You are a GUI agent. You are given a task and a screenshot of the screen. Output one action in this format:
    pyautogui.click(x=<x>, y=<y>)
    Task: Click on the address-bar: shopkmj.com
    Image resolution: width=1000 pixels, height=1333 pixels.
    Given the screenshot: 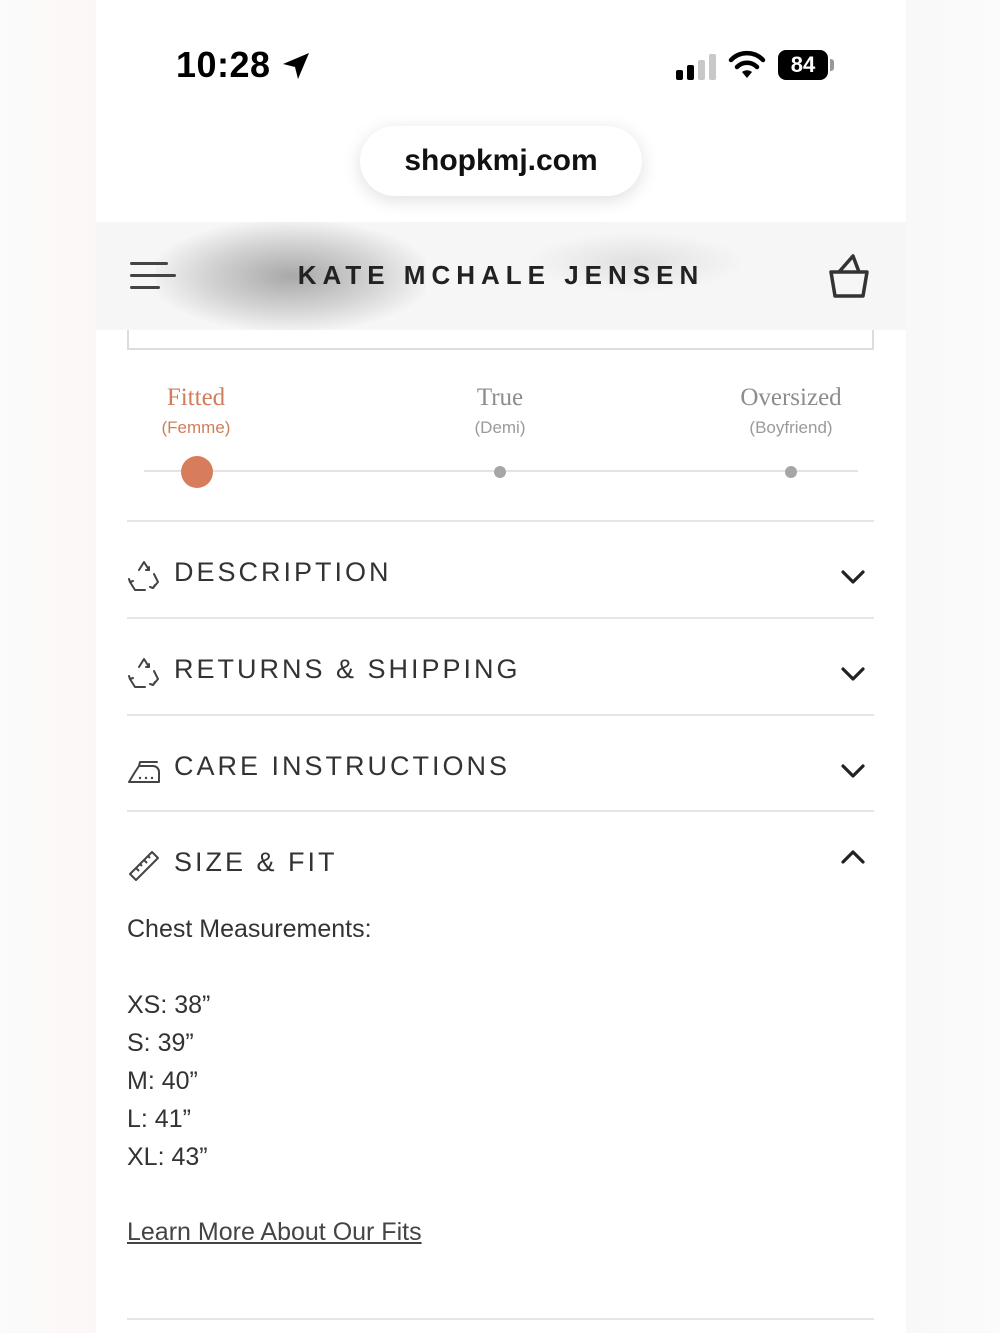 What is the action you would take?
    pyautogui.click(x=501, y=161)
    